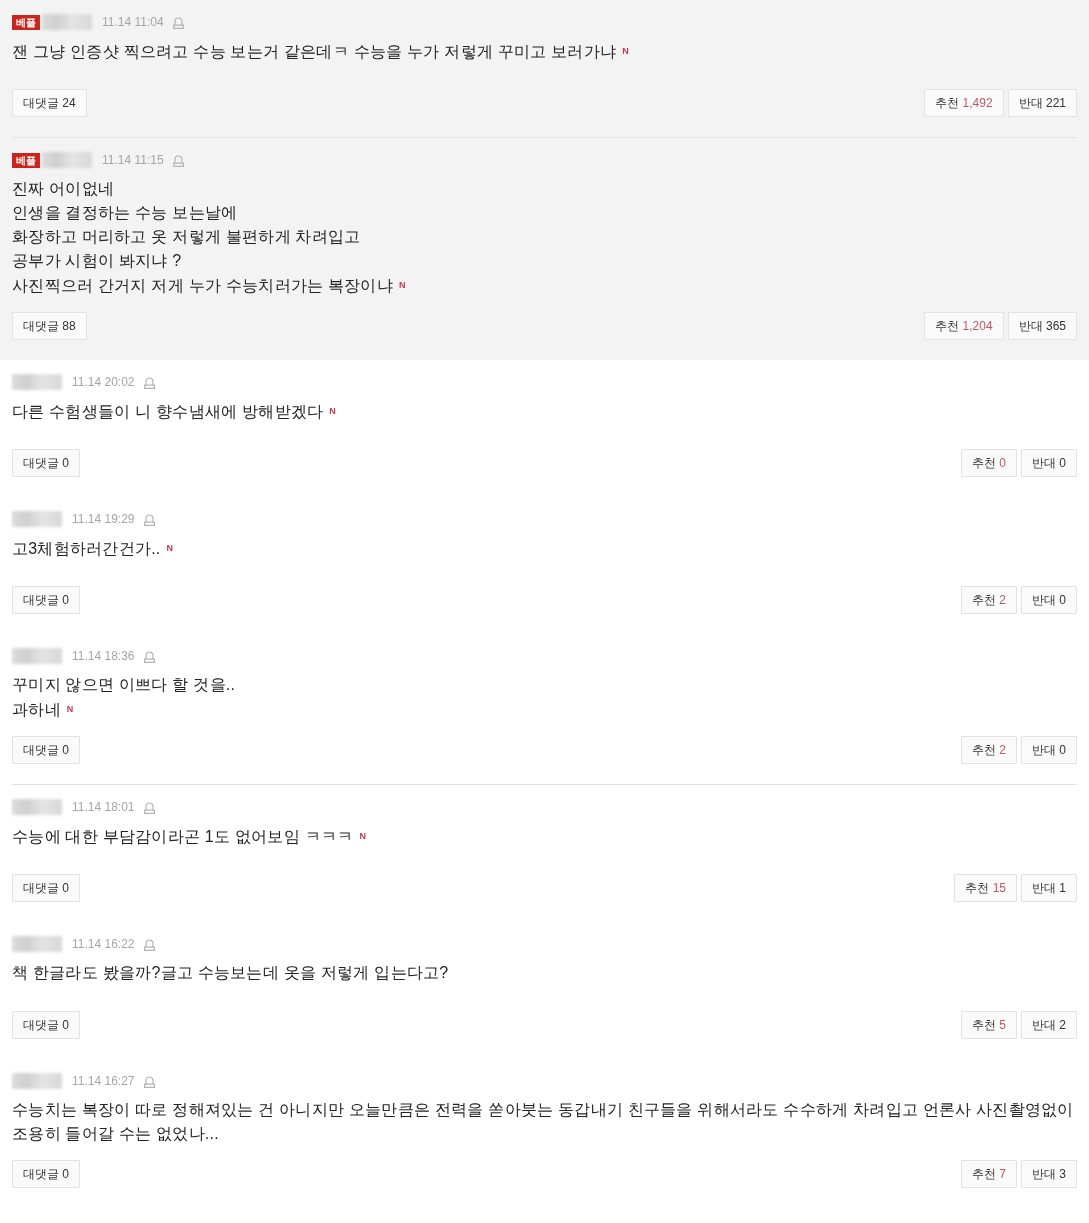 The height and width of the screenshot is (1223, 1089). I want to click on like-button: 추천 1,492, so click(964, 103).